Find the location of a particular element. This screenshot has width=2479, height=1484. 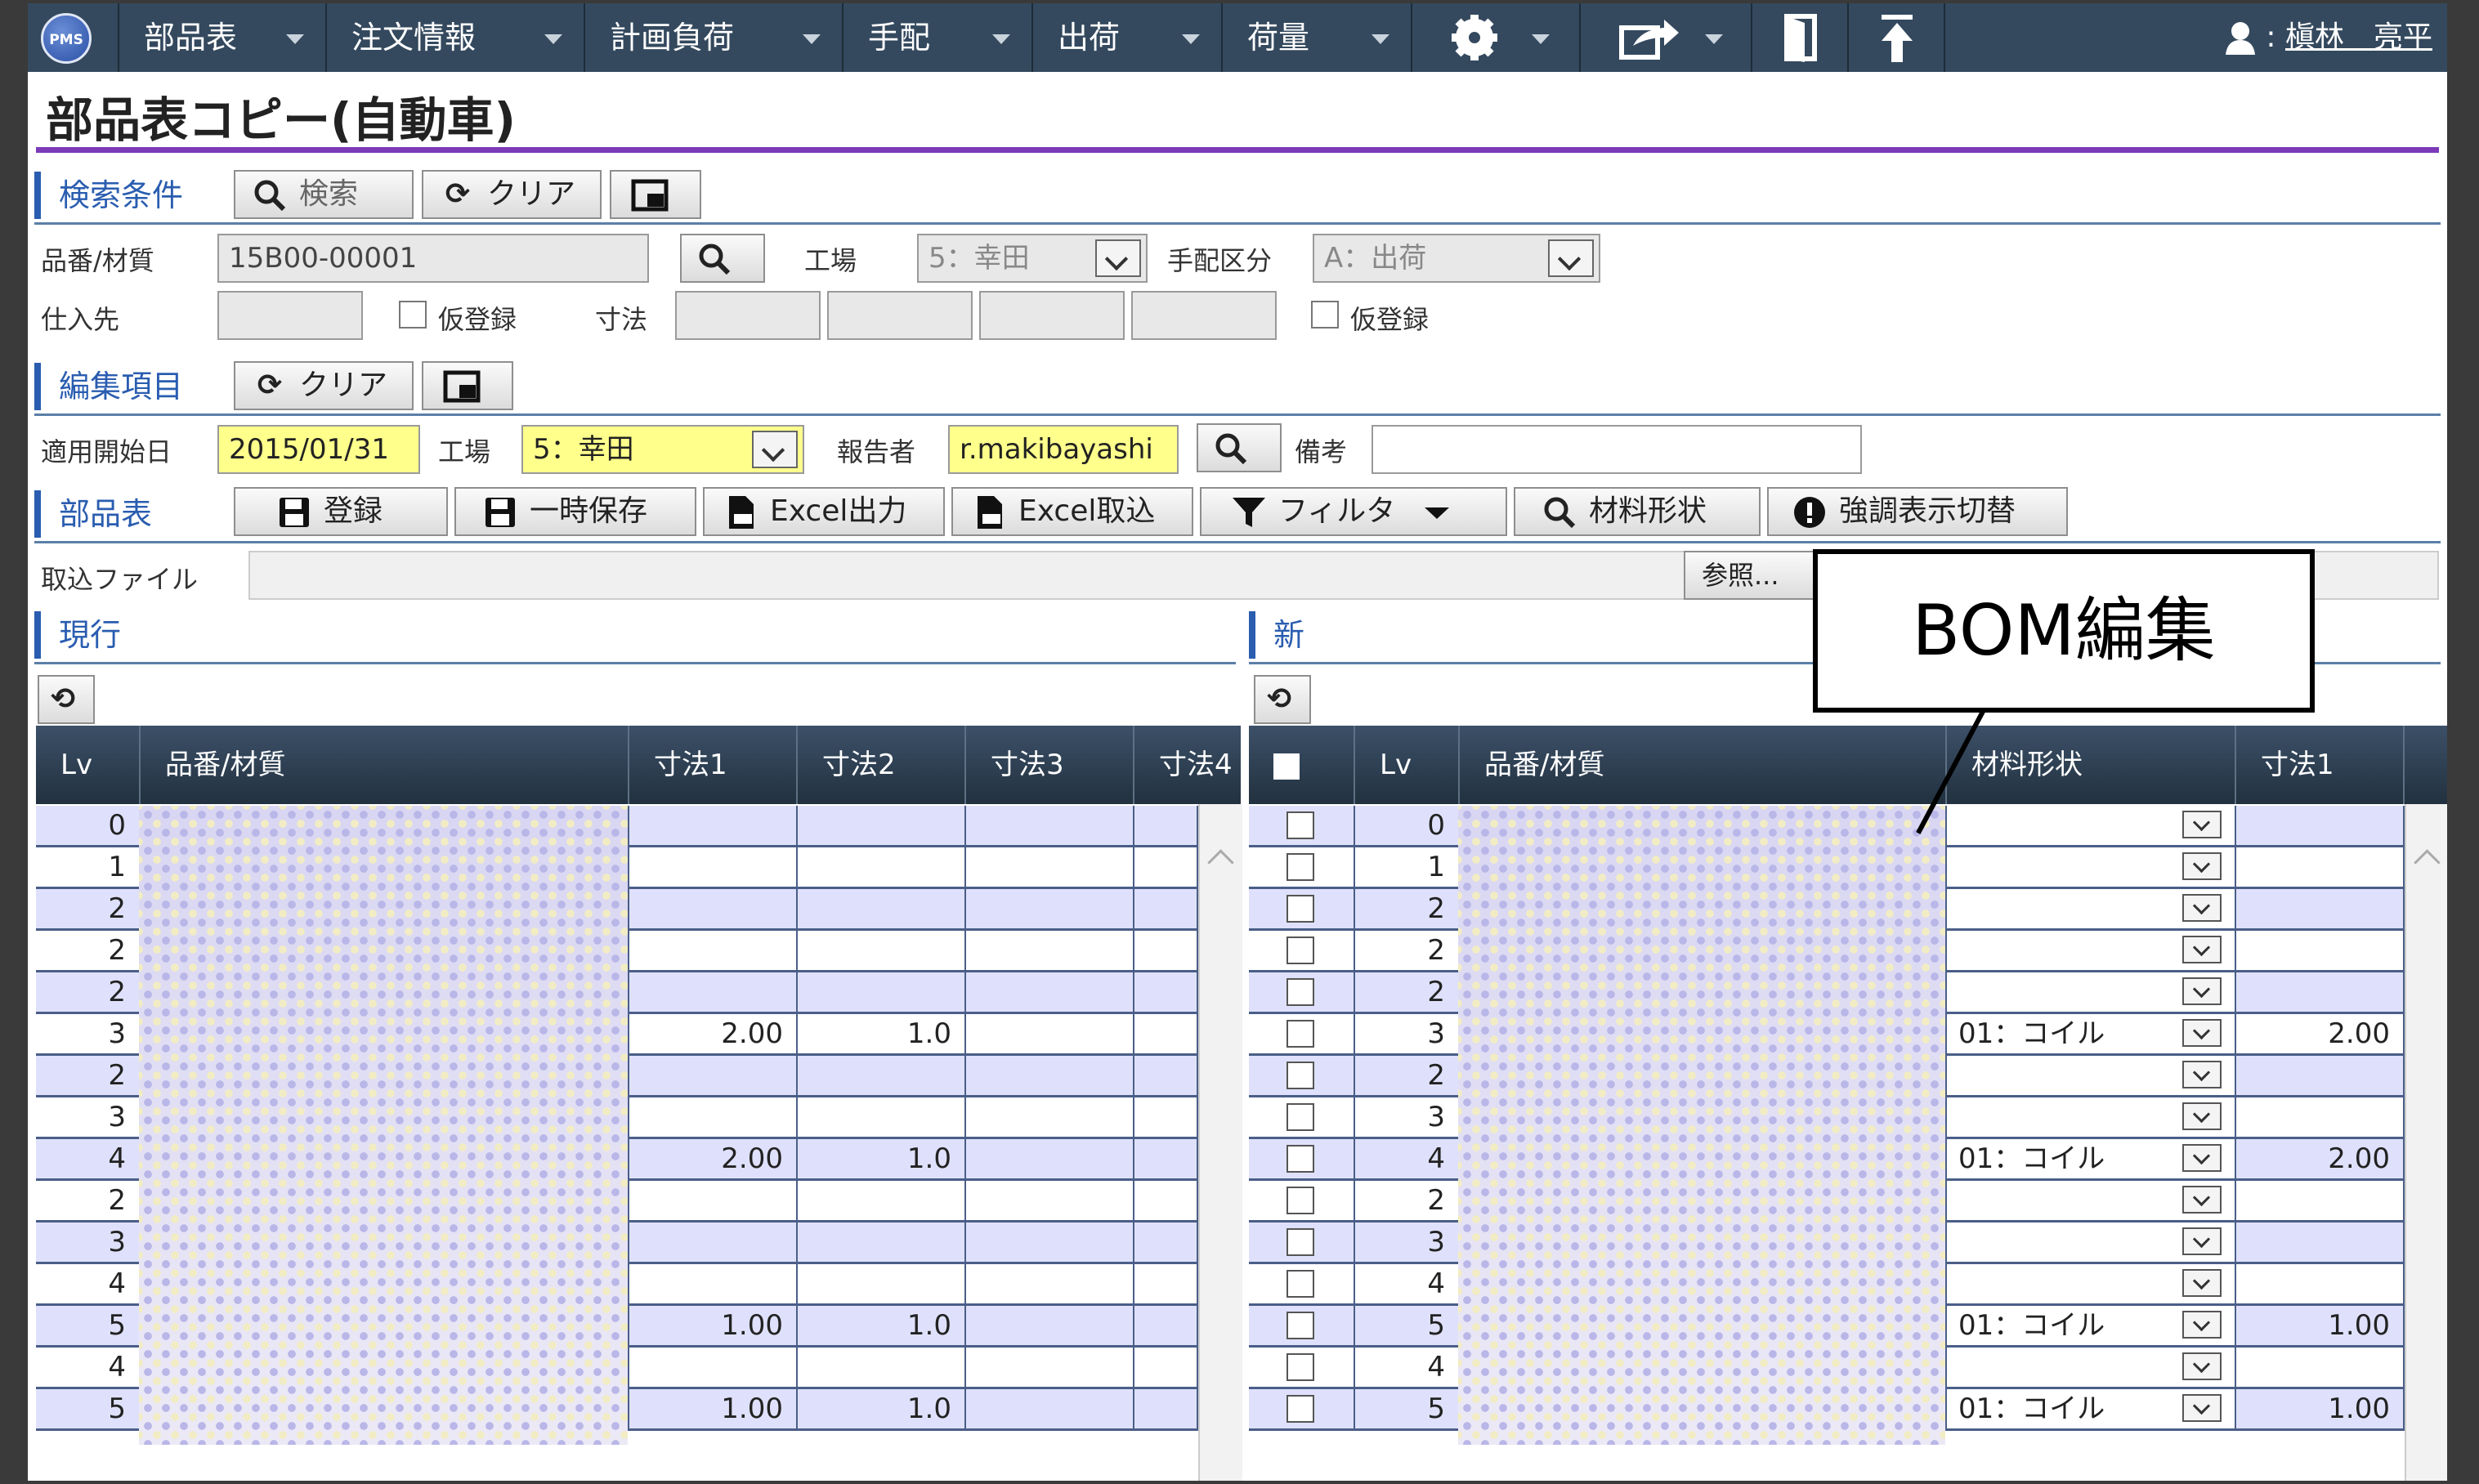

nav-parts-list: 部品表 is located at coordinates (223, 37).